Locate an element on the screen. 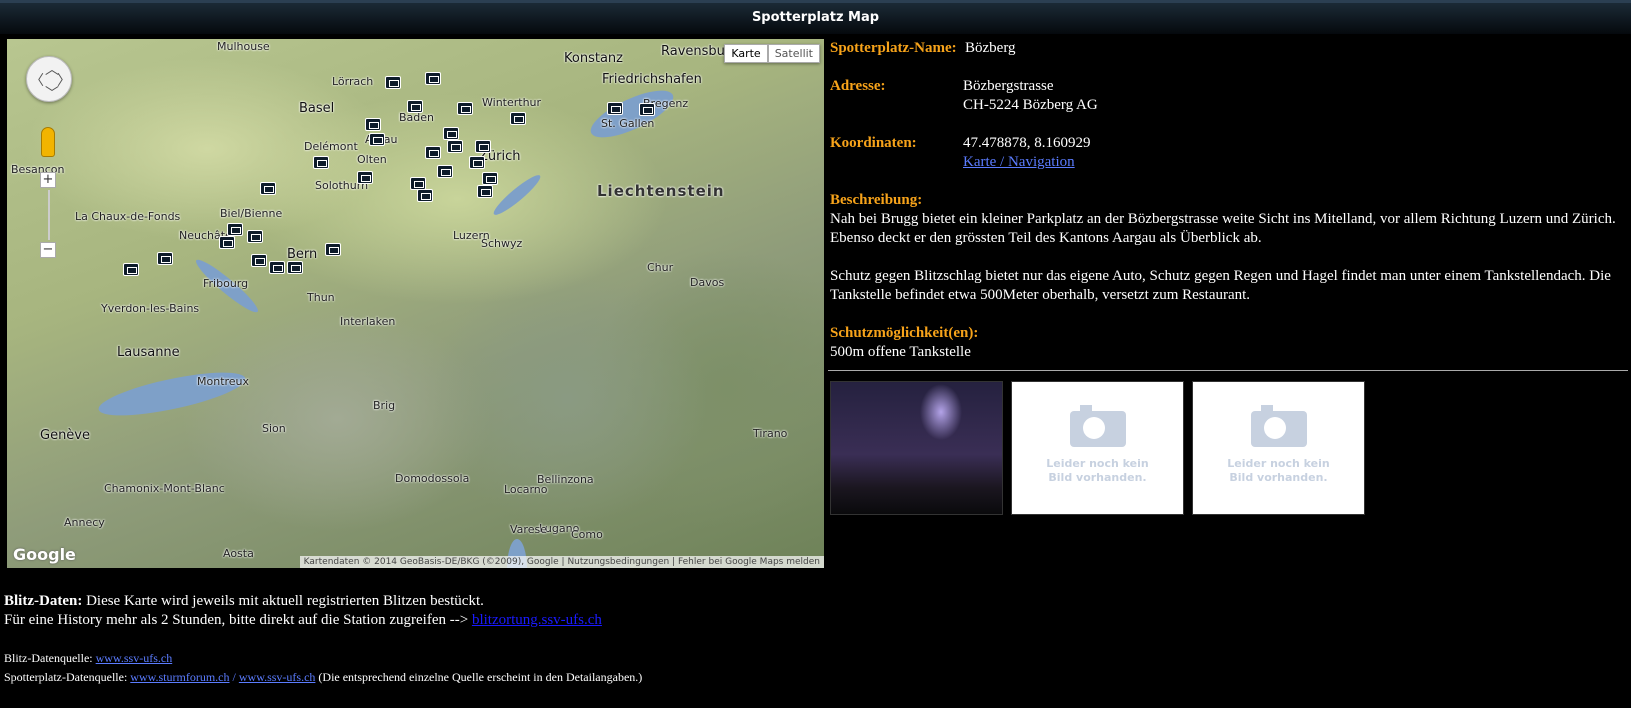 Image resolution: width=1631 pixels, height=708 pixels. street-view-pegman-icon is located at coordinates (48, 142).